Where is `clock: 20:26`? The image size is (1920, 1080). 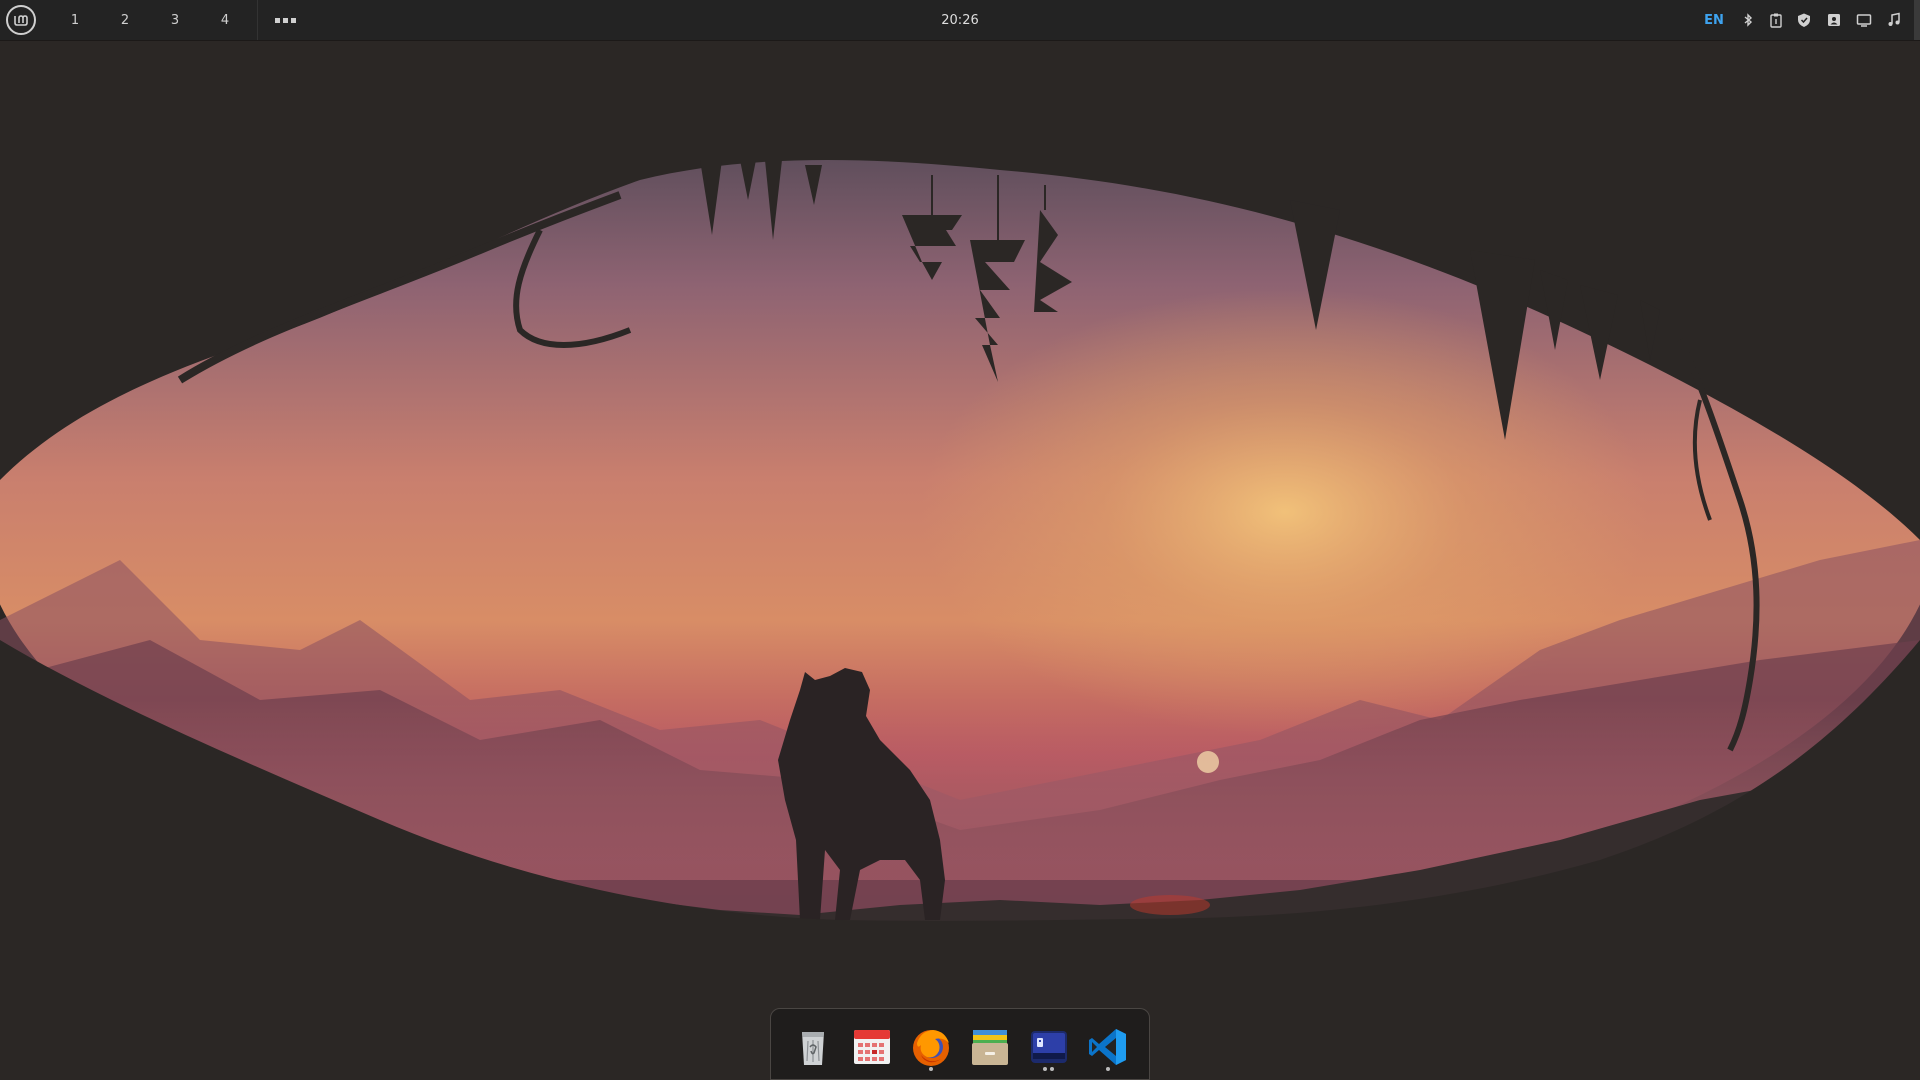
clock: 20:26 is located at coordinates (960, 20).